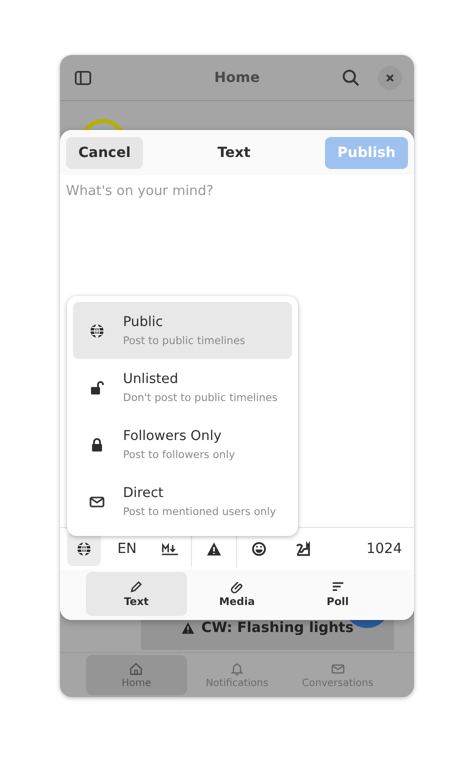 This screenshot has width=474, height=763. I want to click on cancel-button: Cancel, so click(104, 152).